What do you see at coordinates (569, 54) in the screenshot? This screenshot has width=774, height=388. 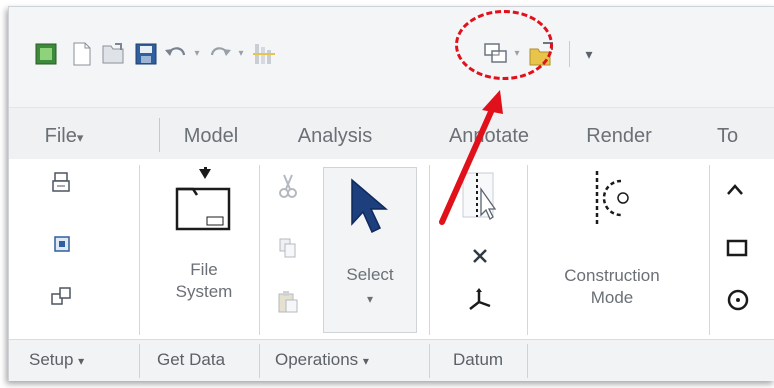 I see `toolbar-divider` at bounding box center [569, 54].